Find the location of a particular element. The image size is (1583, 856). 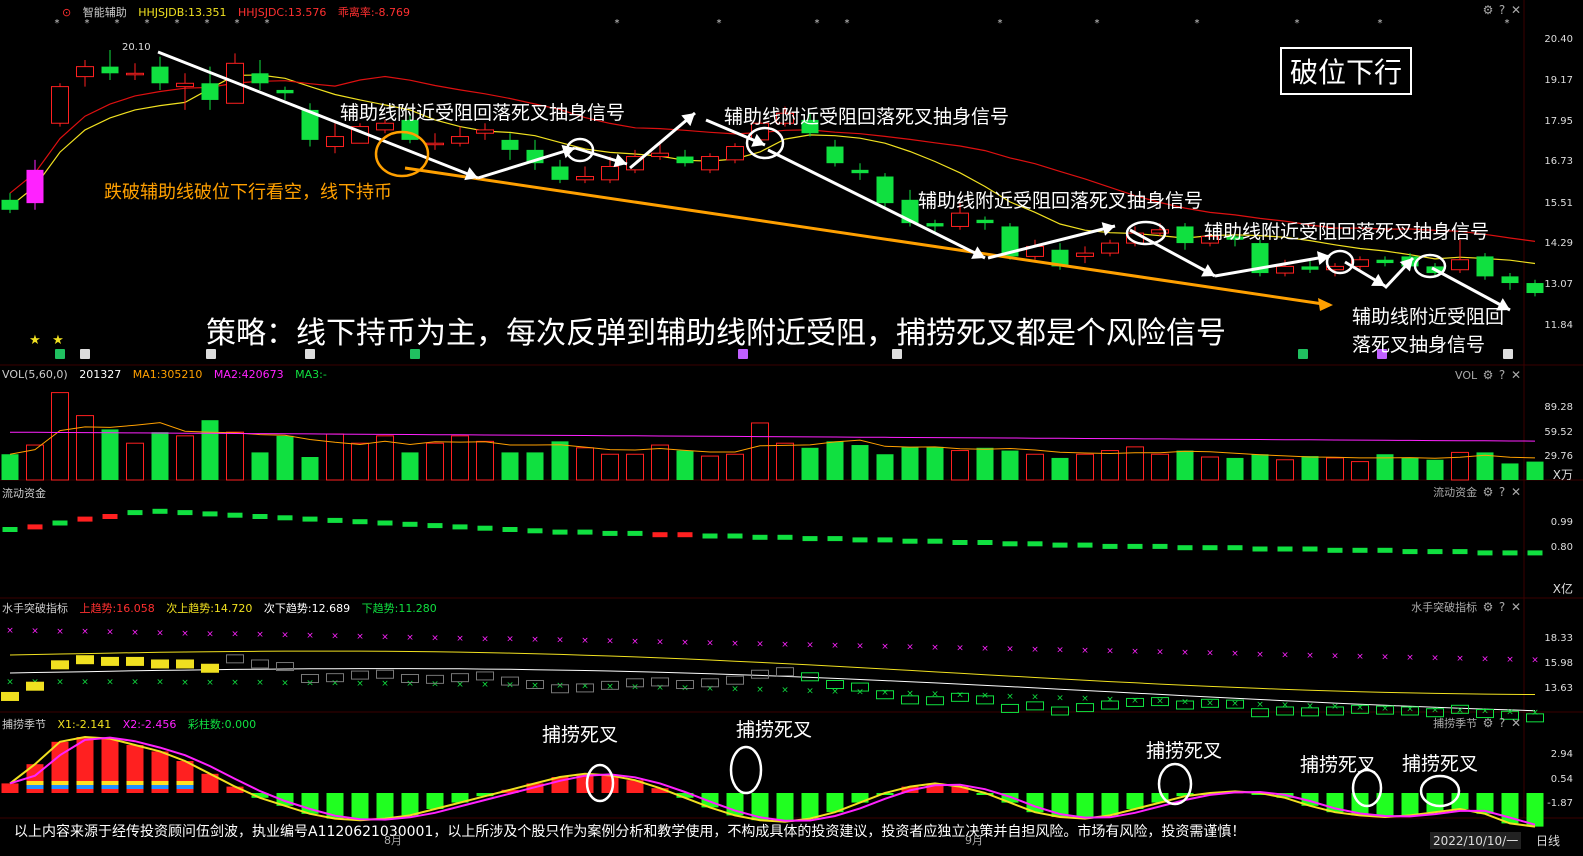

vol-tick: 59.52 is located at coordinates (1558, 432).